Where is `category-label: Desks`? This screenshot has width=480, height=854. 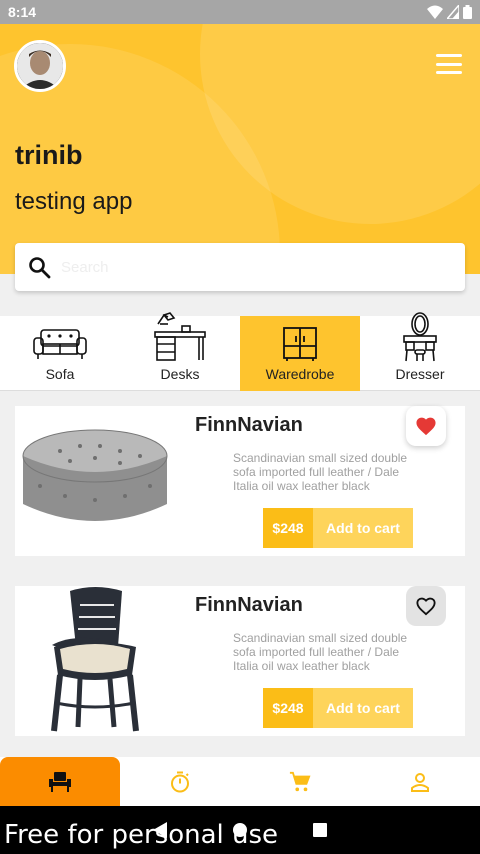 category-label: Desks is located at coordinates (180, 374).